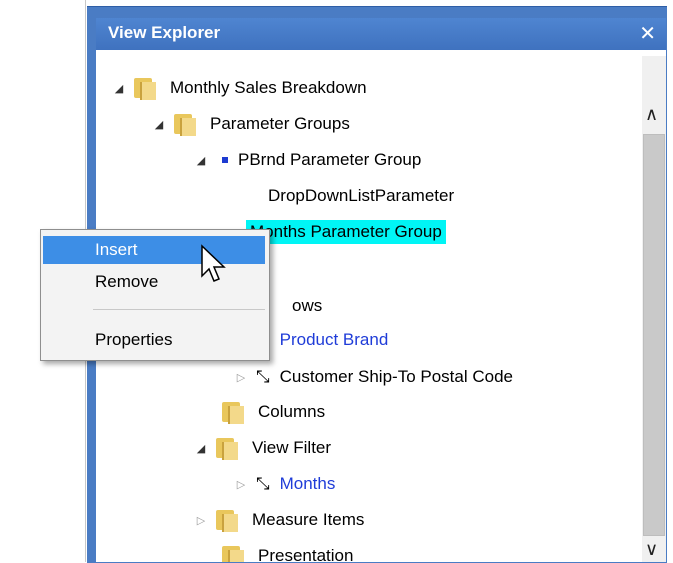 This screenshot has height=563, width=673. Describe the element at coordinates (381, 34) in the screenshot. I see `title-bar: View Explorer ✕` at that location.